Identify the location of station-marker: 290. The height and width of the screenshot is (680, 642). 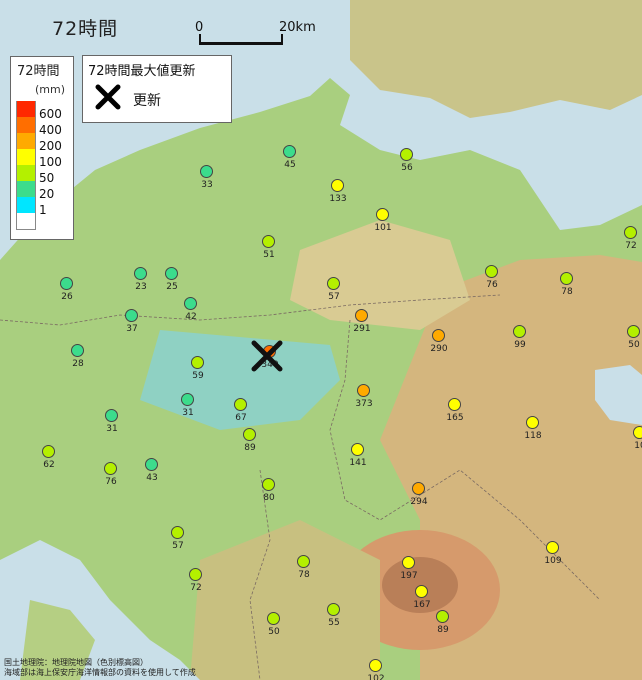
(439, 341).